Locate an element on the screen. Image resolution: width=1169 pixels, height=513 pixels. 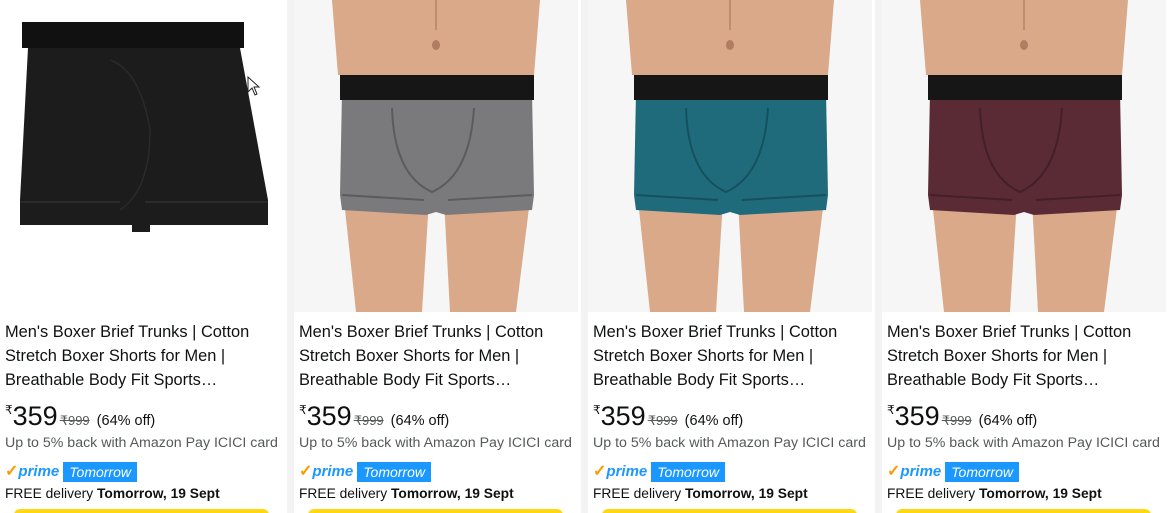
trunk-body is located at coordinates (144, 127).